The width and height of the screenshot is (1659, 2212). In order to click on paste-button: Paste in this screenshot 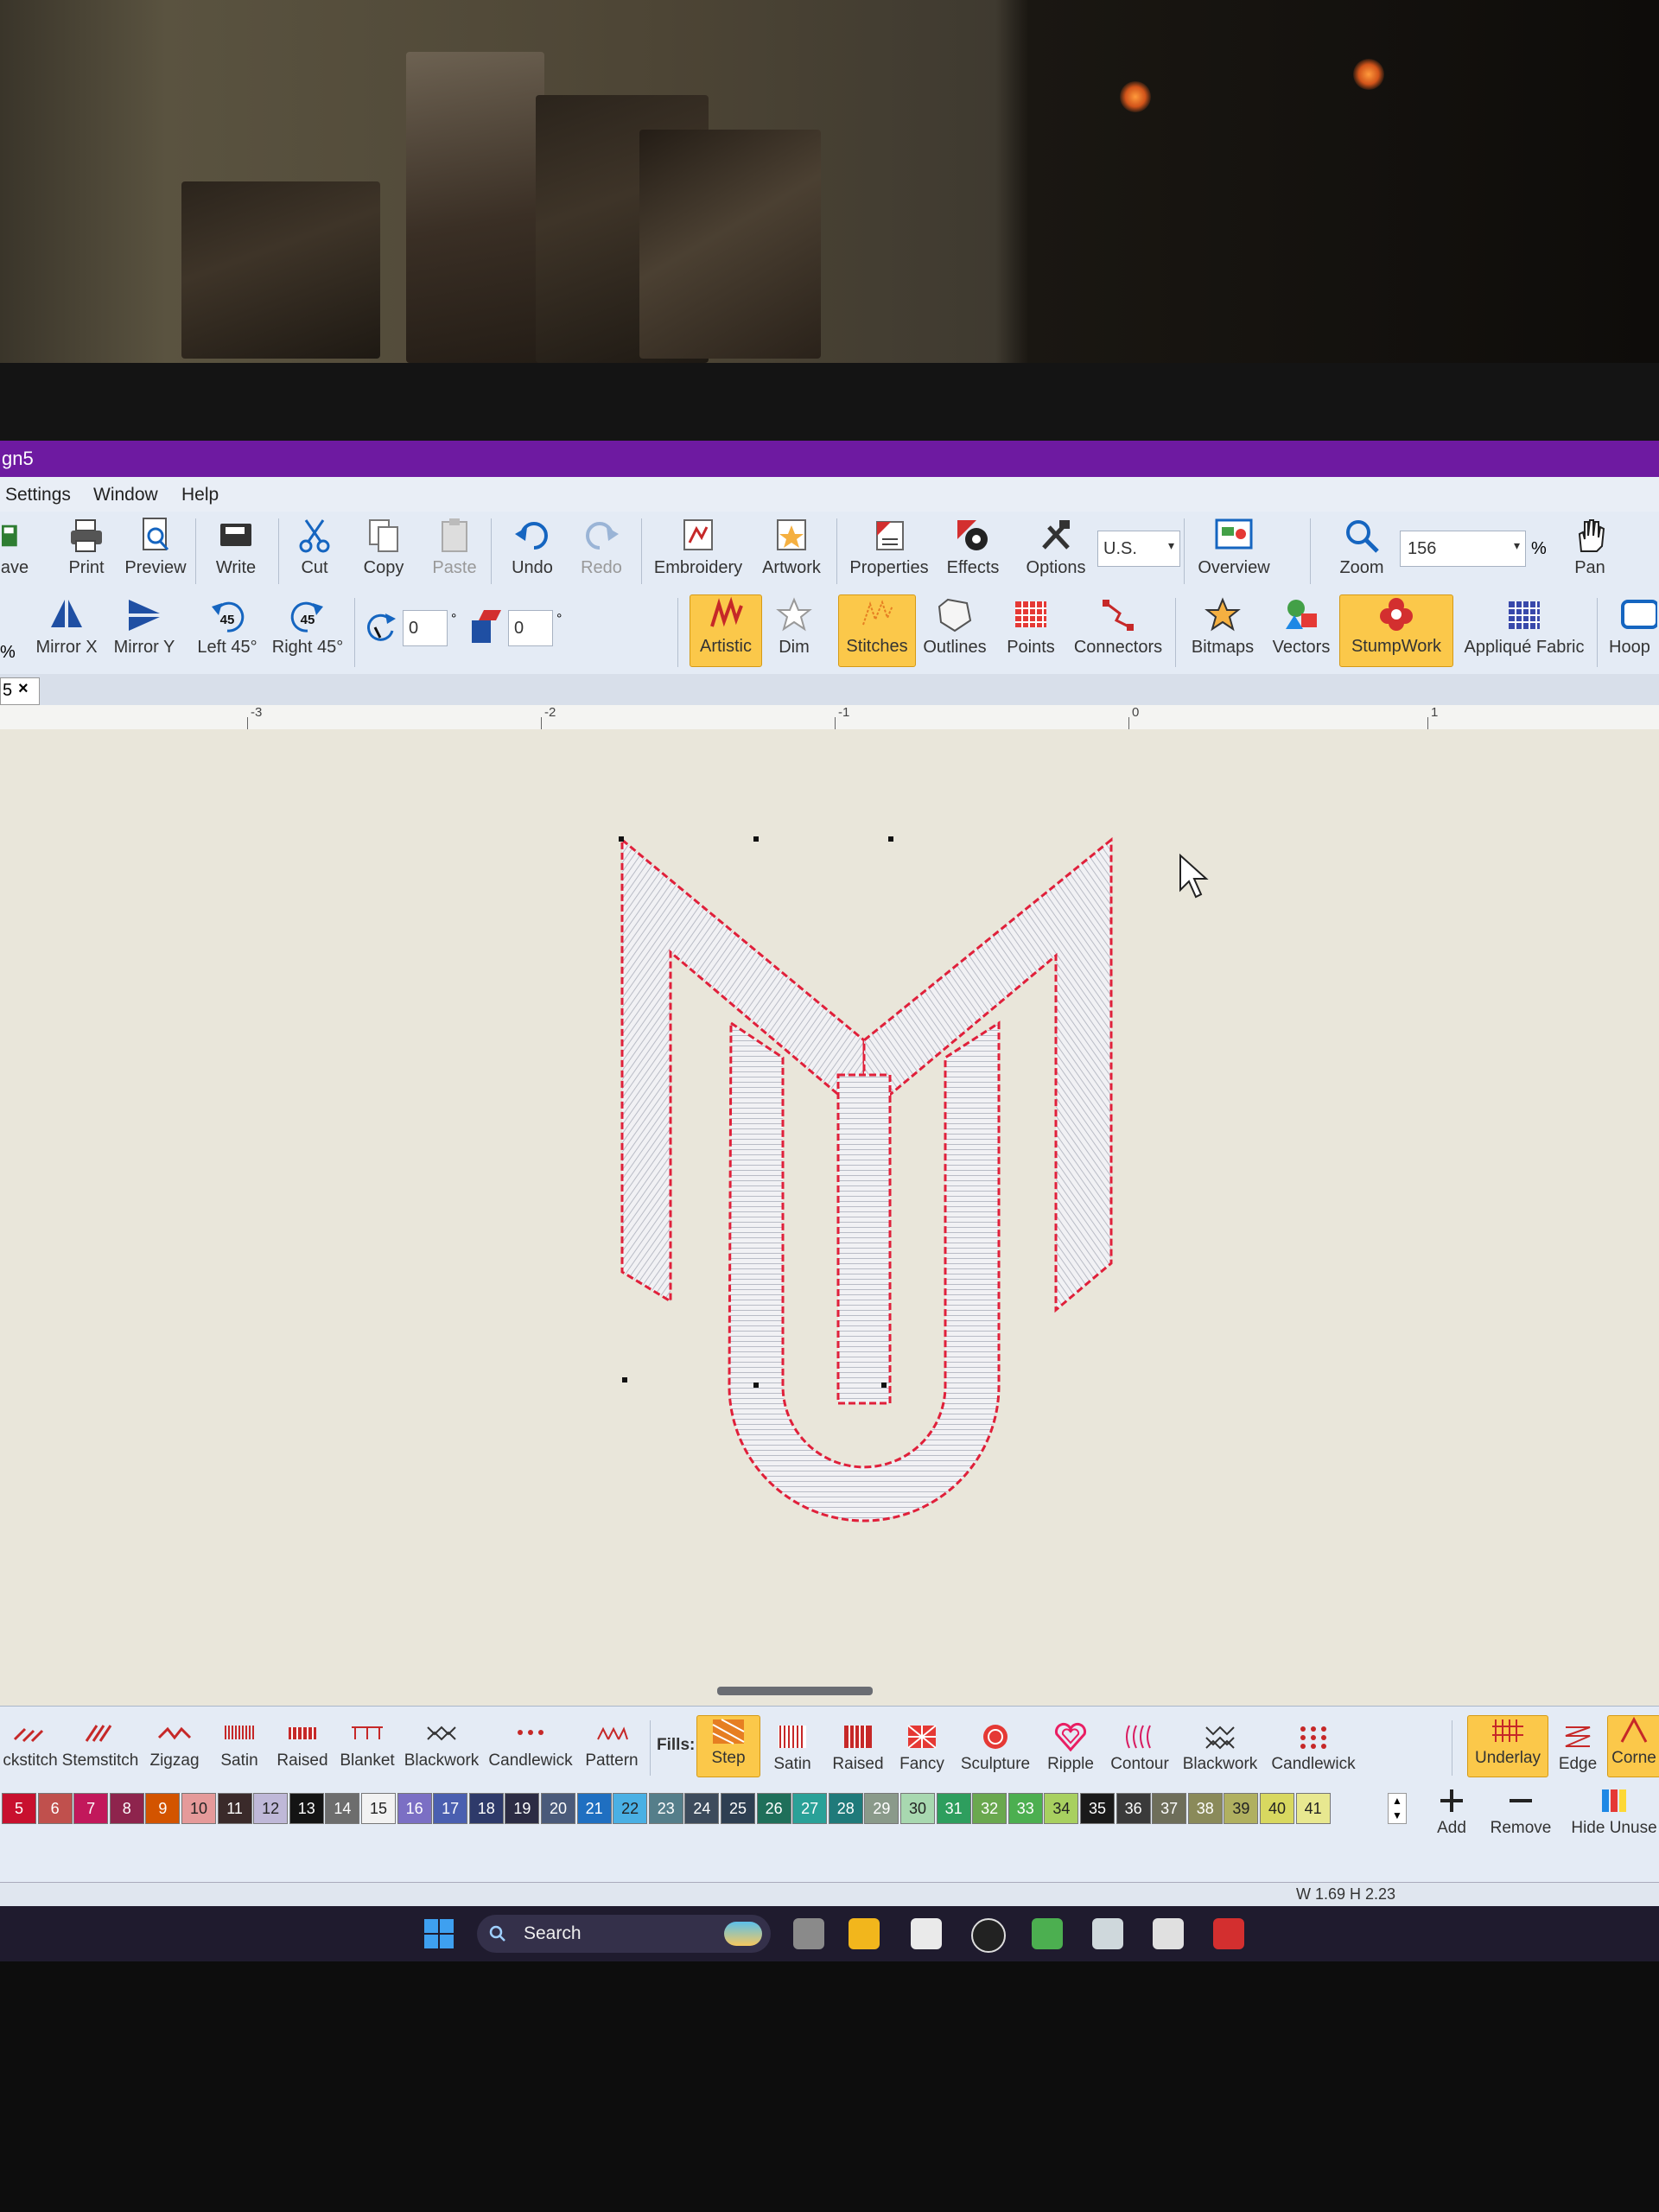, I will do `click(454, 547)`.